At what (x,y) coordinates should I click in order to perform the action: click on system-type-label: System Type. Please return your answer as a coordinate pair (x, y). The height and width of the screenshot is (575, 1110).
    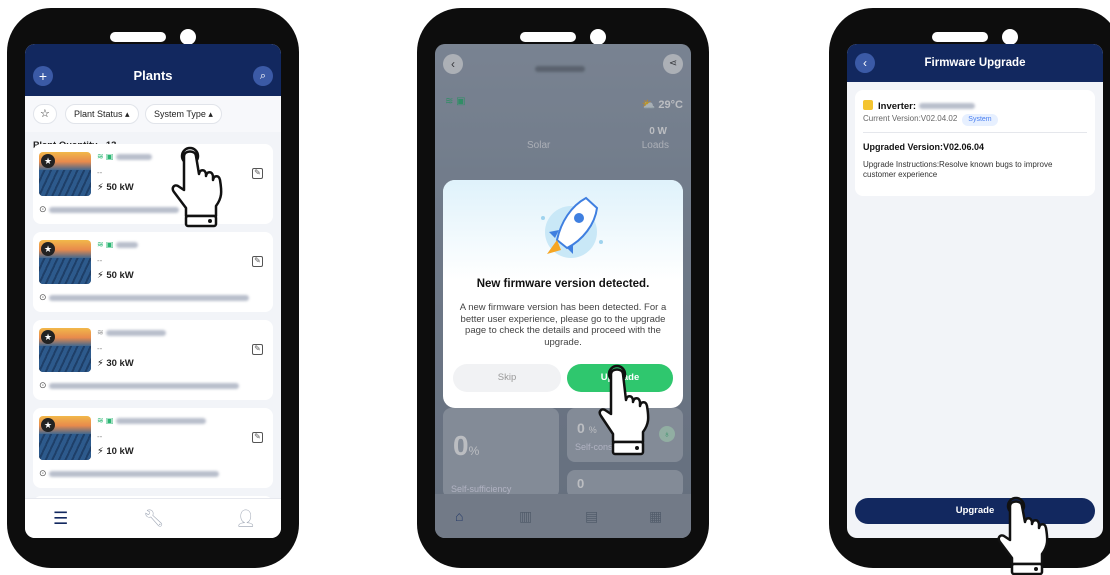
    Looking at the image, I should click on (180, 114).